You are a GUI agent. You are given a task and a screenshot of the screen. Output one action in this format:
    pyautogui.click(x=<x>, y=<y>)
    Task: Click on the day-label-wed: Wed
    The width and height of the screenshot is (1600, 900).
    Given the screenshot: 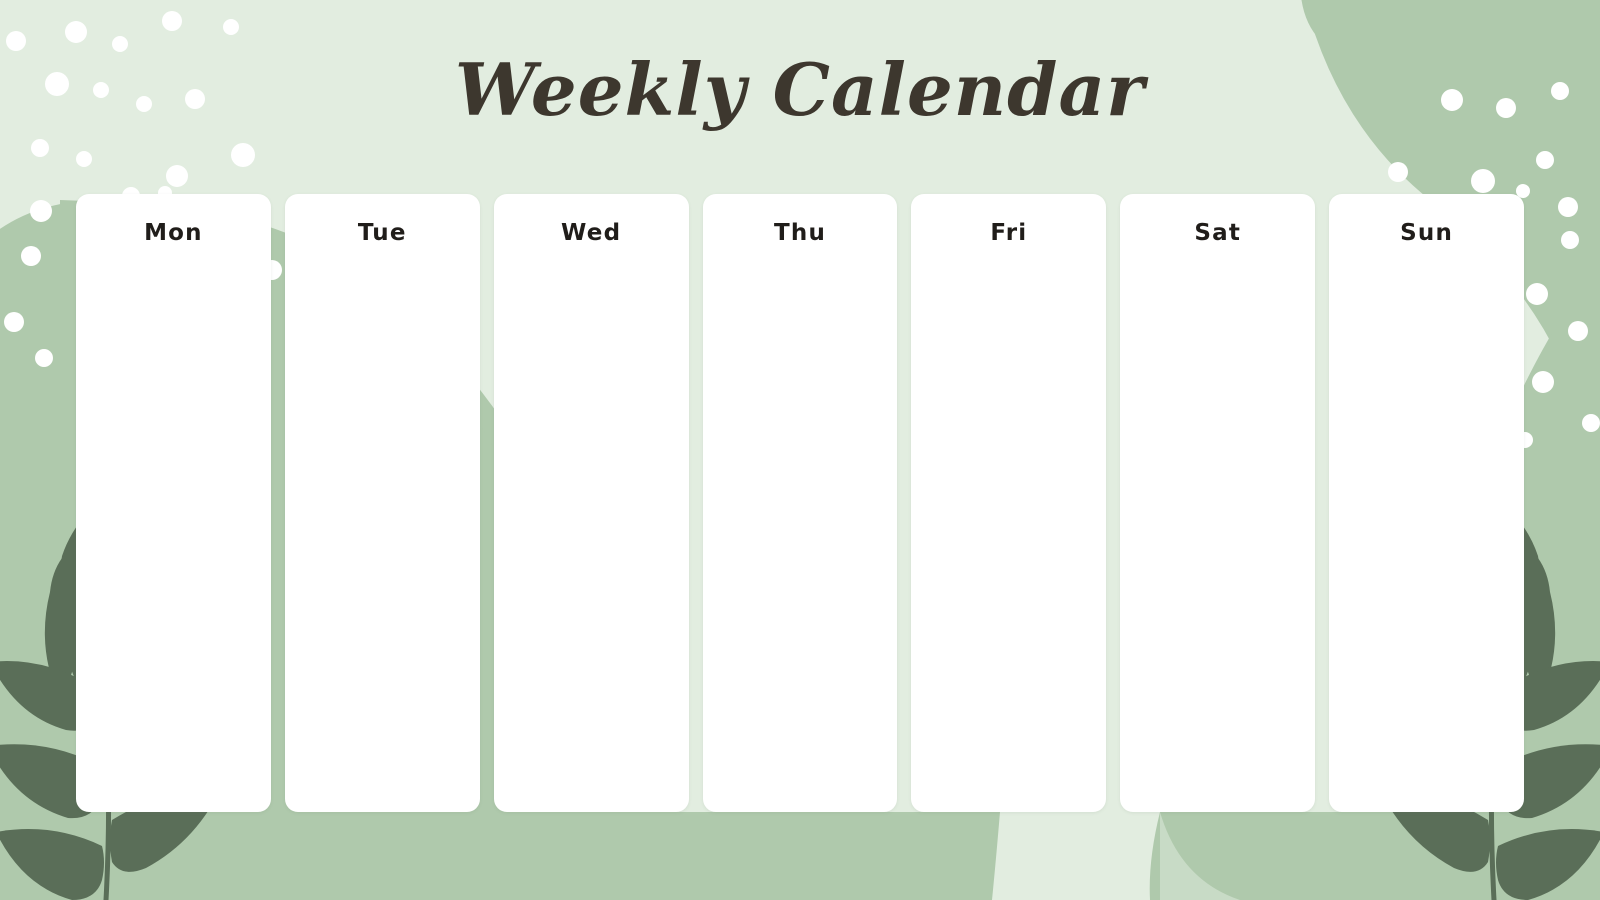 What is the action you would take?
    pyautogui.click(x=591, y=233)
    